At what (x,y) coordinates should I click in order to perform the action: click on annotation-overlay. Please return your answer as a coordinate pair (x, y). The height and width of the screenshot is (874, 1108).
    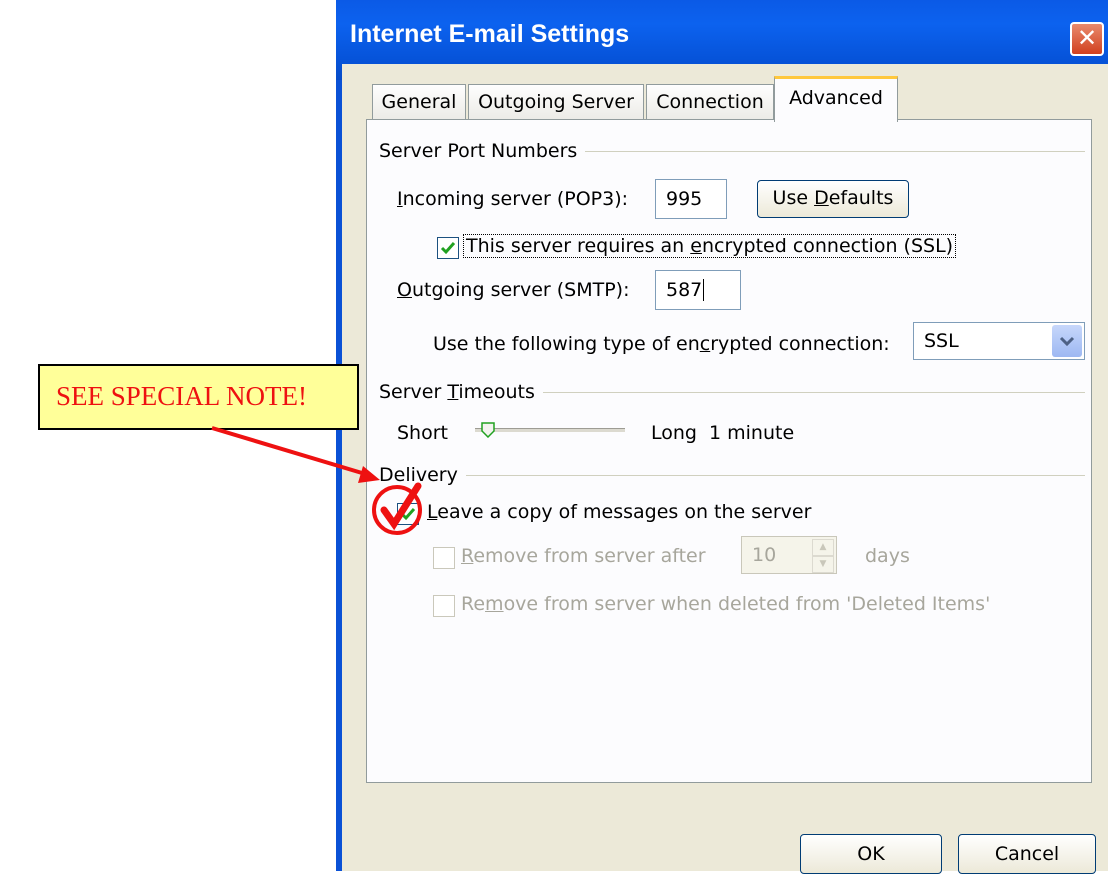
    Looking at the image, I should click on (316, 480).